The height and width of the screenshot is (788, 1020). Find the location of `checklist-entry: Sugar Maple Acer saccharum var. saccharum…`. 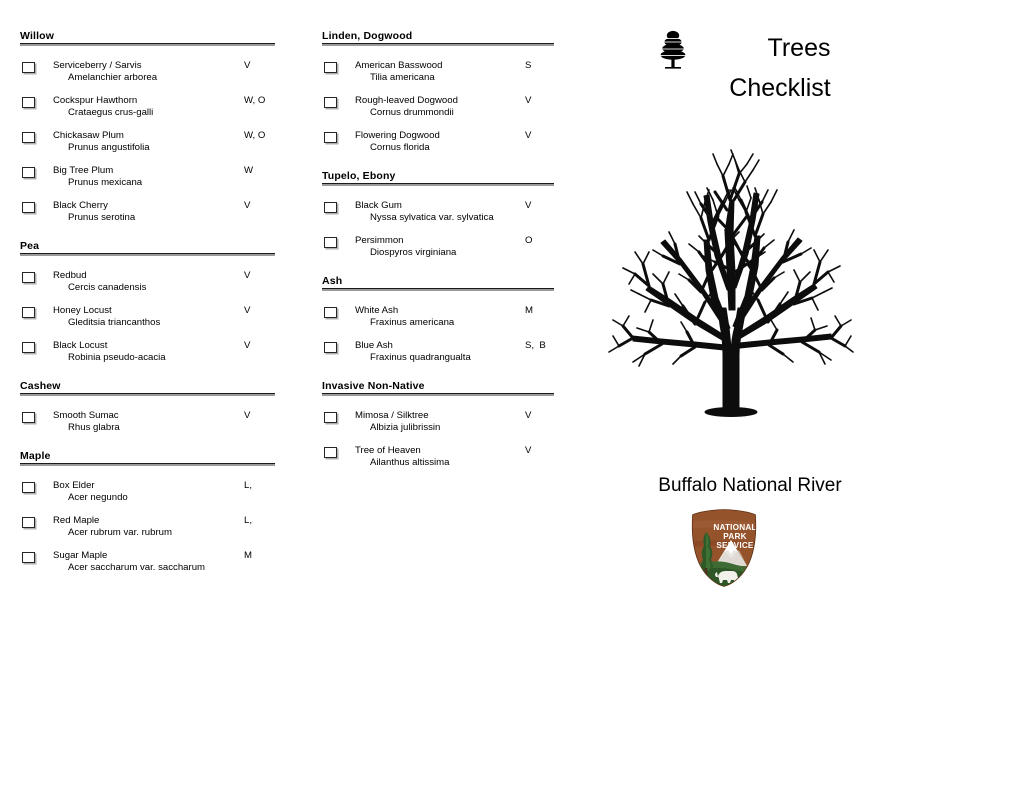

checklist-entry: Sugar Maple Acer saccharum var. saccharum… is located at coordinates (147, 562).